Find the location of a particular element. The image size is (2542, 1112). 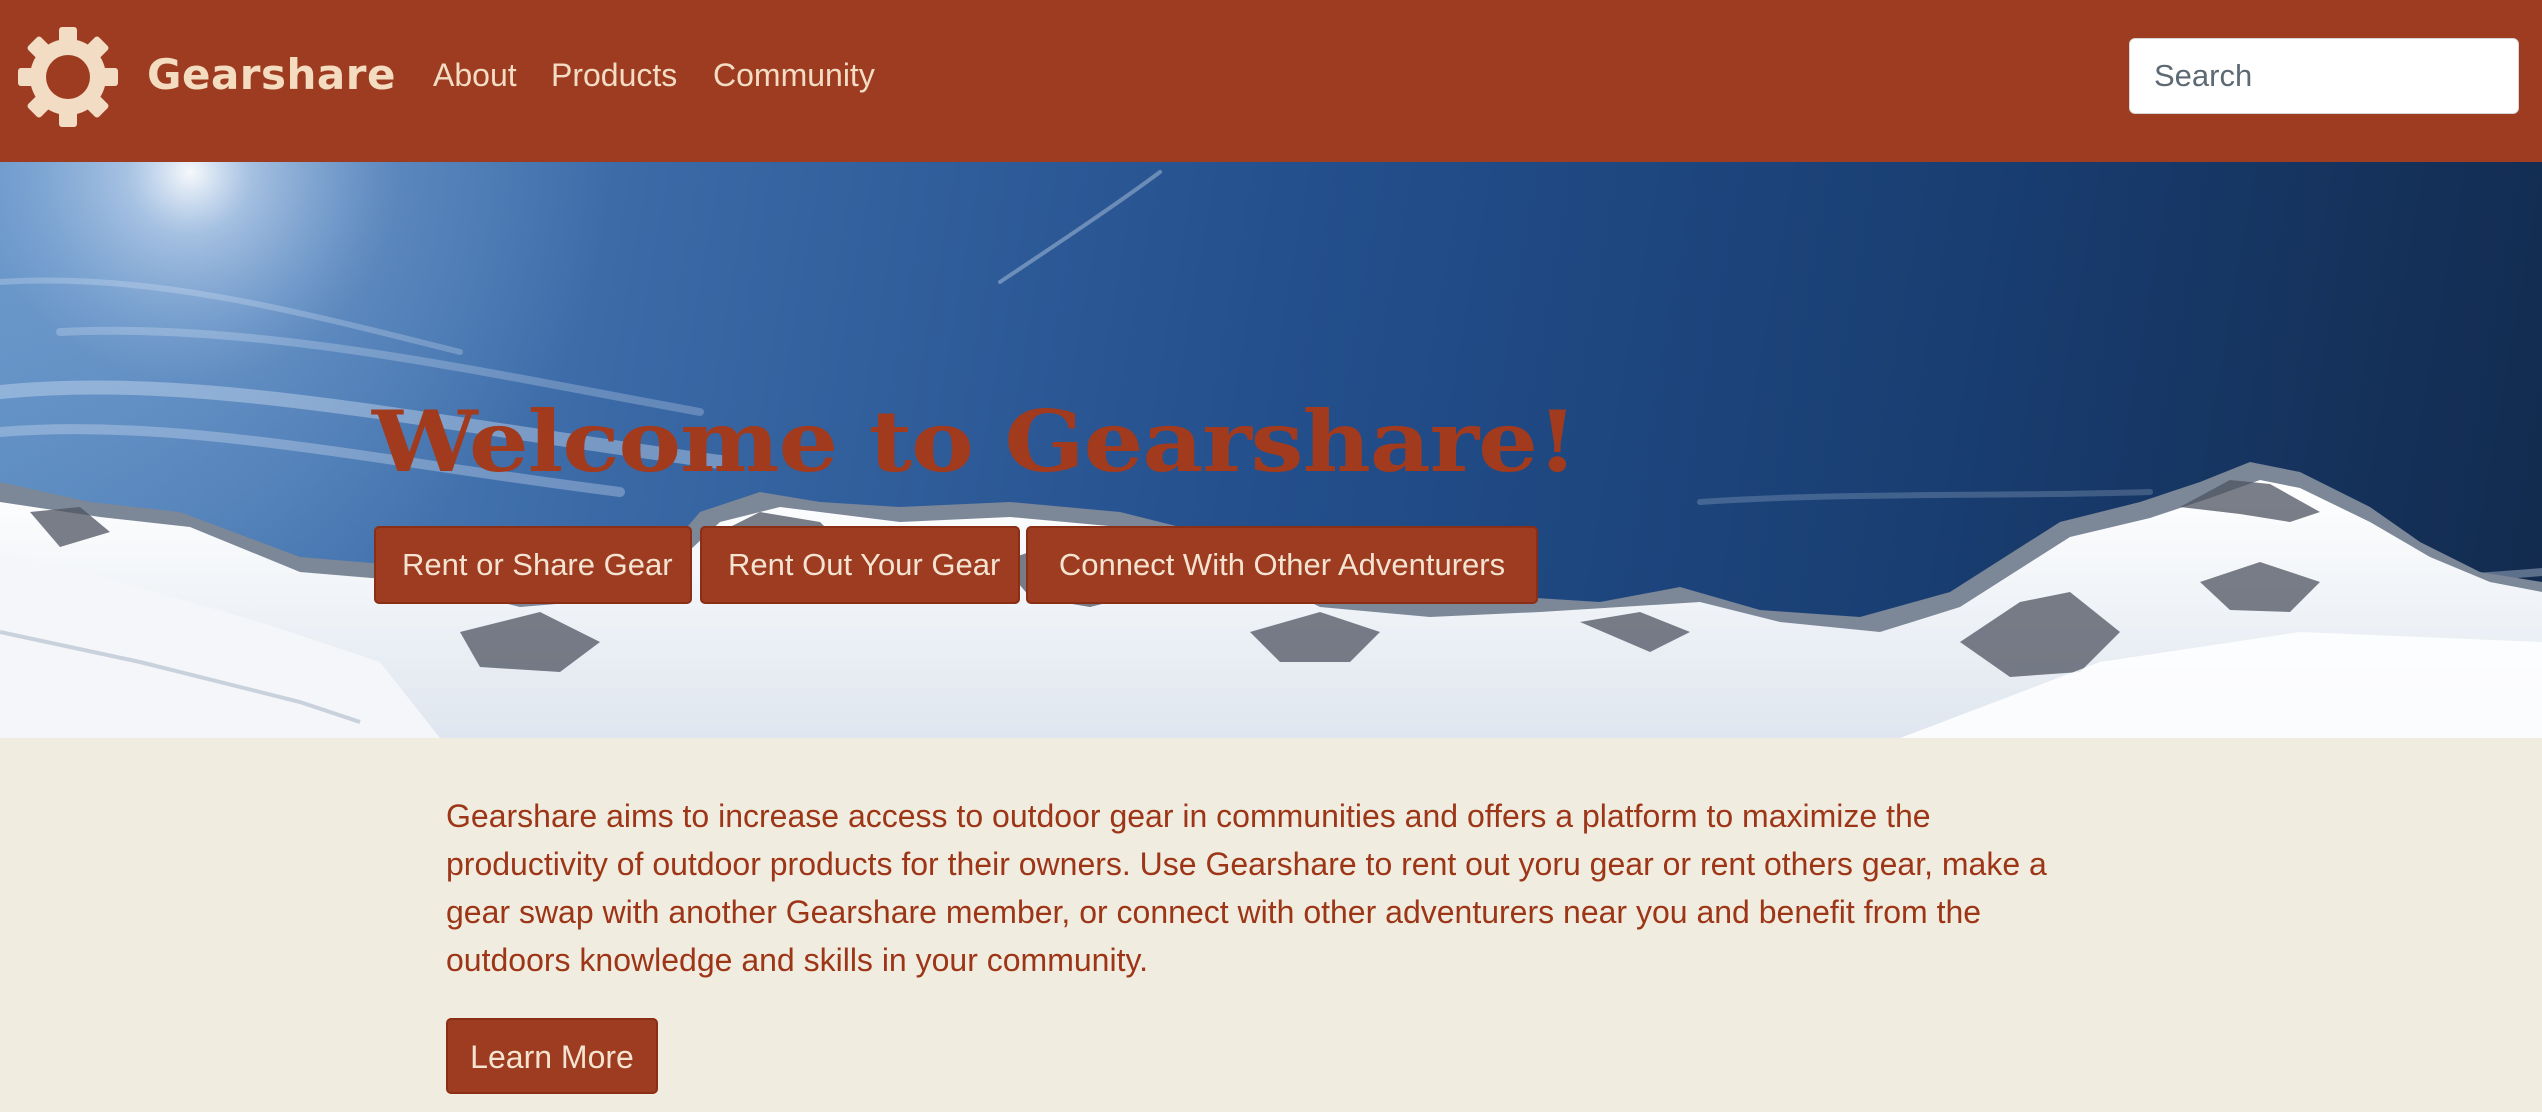

rent-out-your-gear-button: Rent Out Your Gear is located at coordinates (860, 565).